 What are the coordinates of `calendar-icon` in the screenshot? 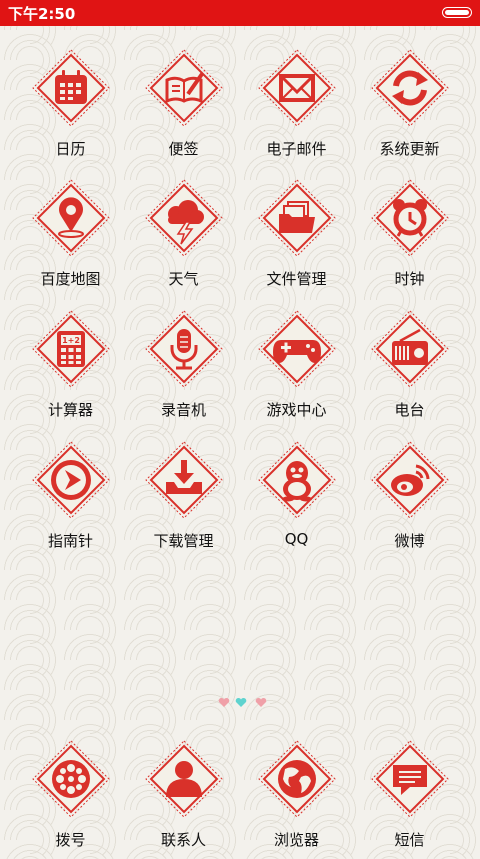 It's located at (70, 88).